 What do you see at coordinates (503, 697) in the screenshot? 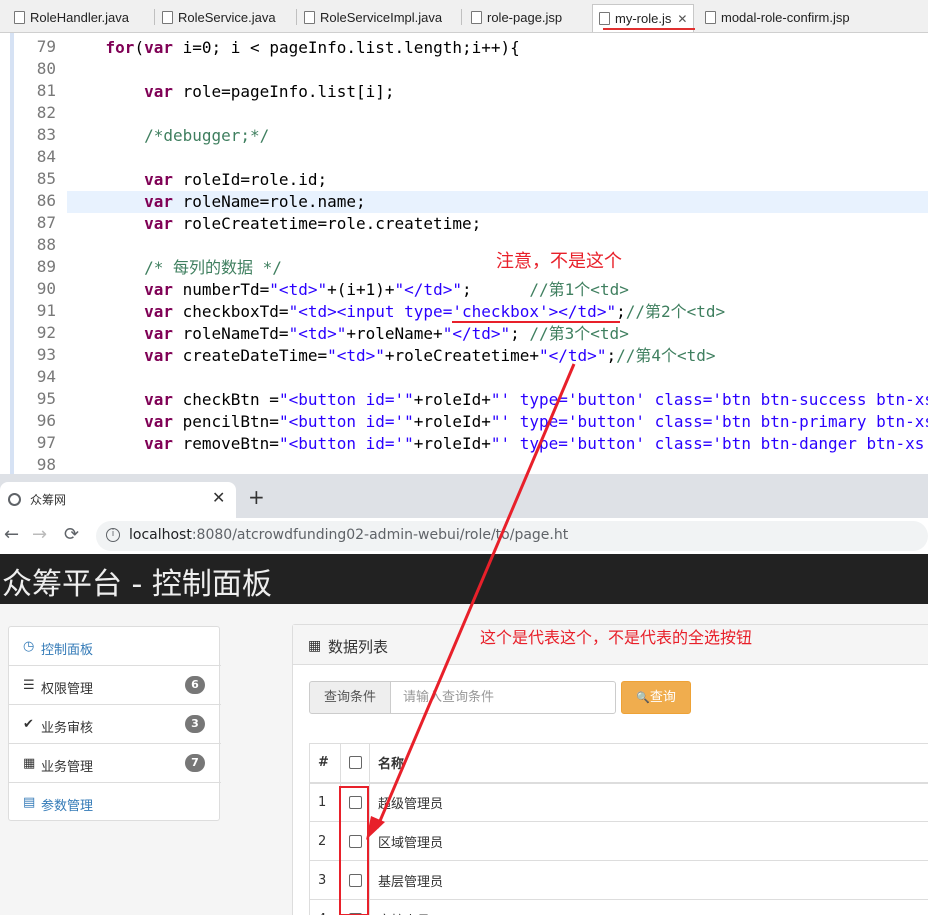
I see `query-input` at bounding box center [503, 697].